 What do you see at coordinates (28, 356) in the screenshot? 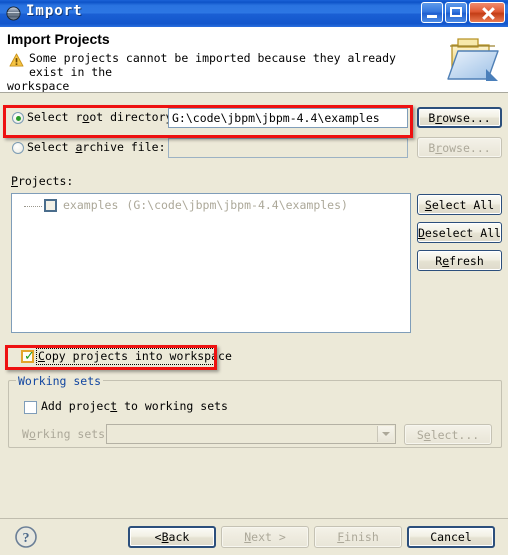
I see `copy-projects-checkbox: ✓` at bounding box center [28, 356].